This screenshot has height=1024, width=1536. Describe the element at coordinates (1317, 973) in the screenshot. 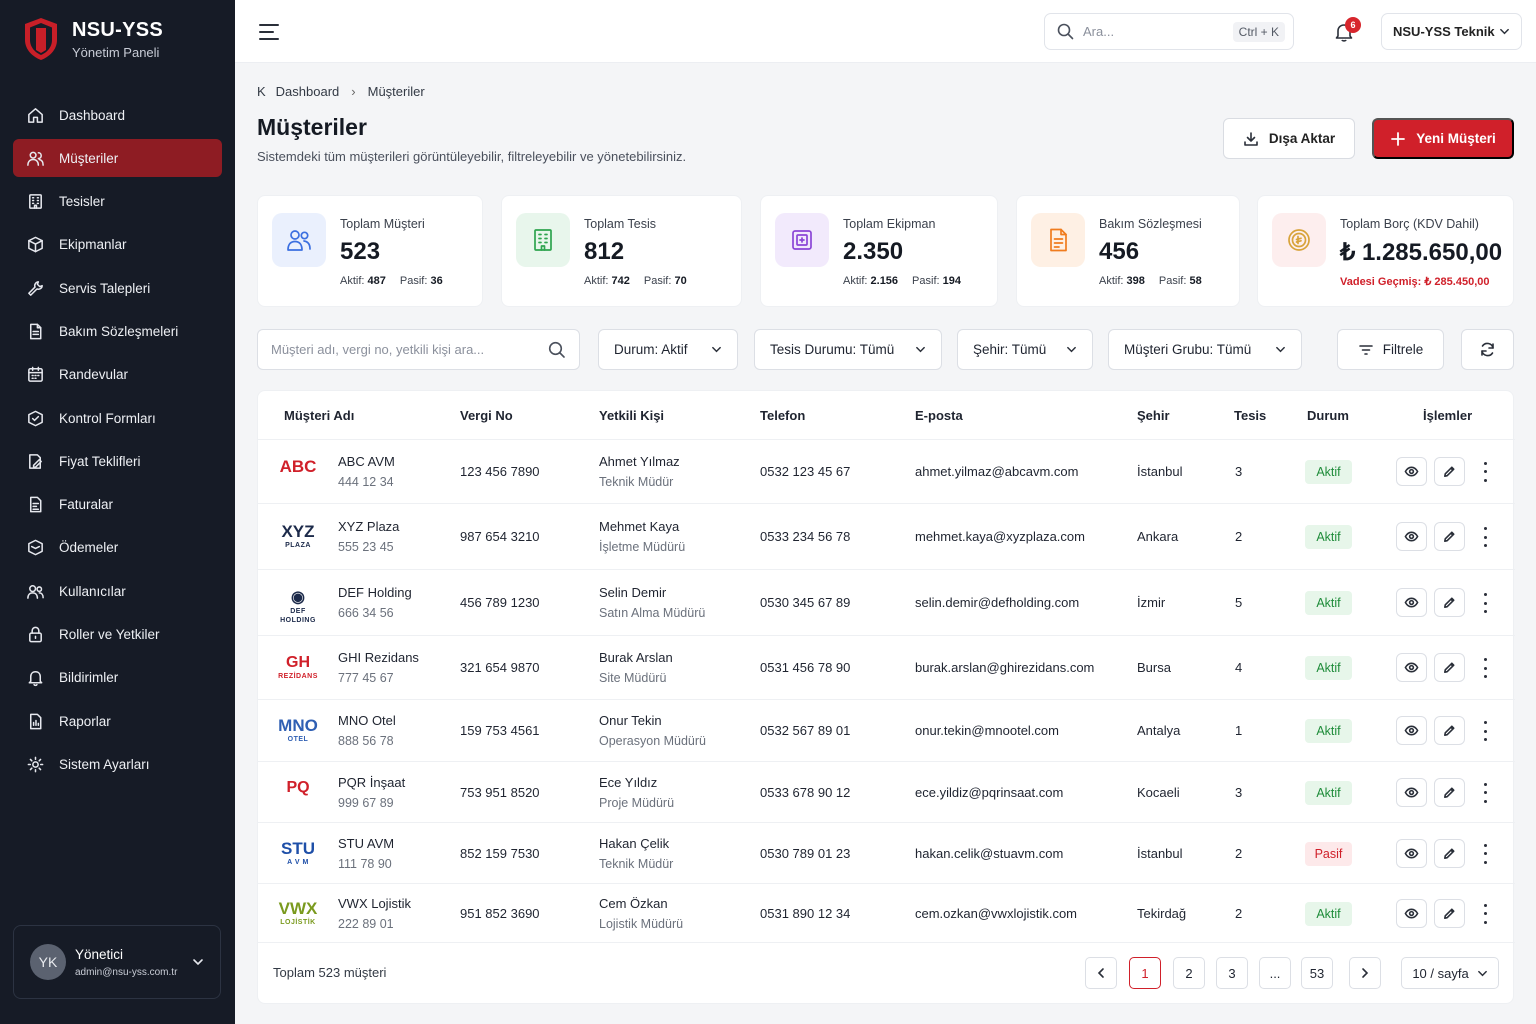

I see `page-button: 53` at that location.